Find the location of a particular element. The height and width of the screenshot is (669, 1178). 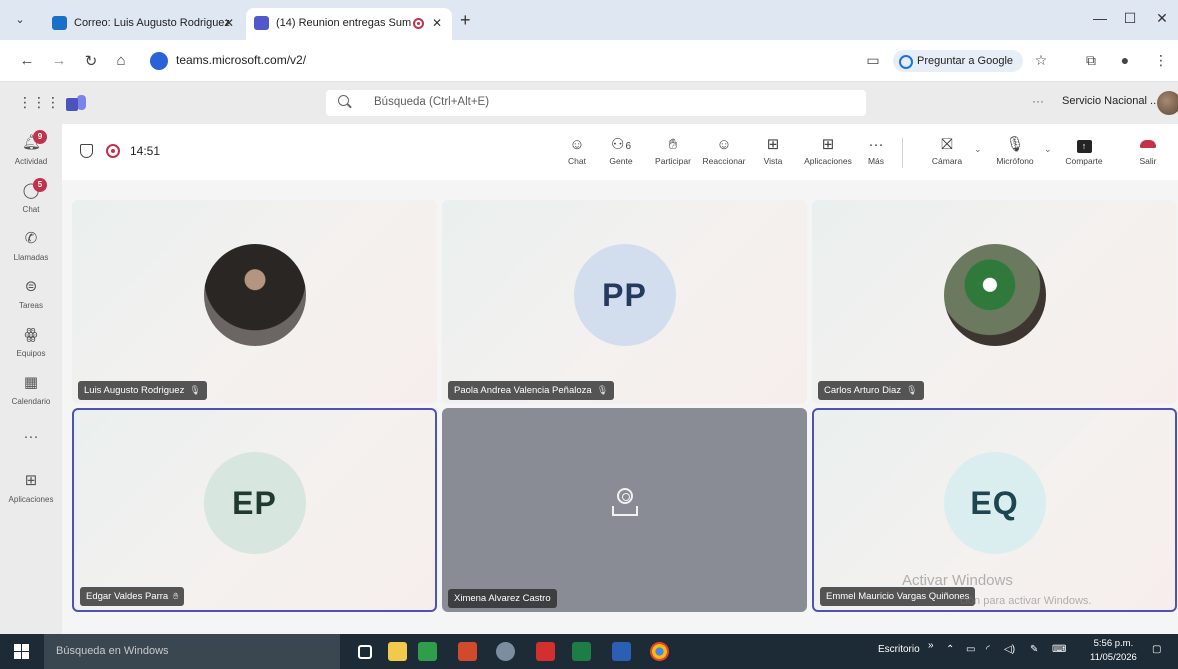

participant-photo is located at coordinates (994, 295).